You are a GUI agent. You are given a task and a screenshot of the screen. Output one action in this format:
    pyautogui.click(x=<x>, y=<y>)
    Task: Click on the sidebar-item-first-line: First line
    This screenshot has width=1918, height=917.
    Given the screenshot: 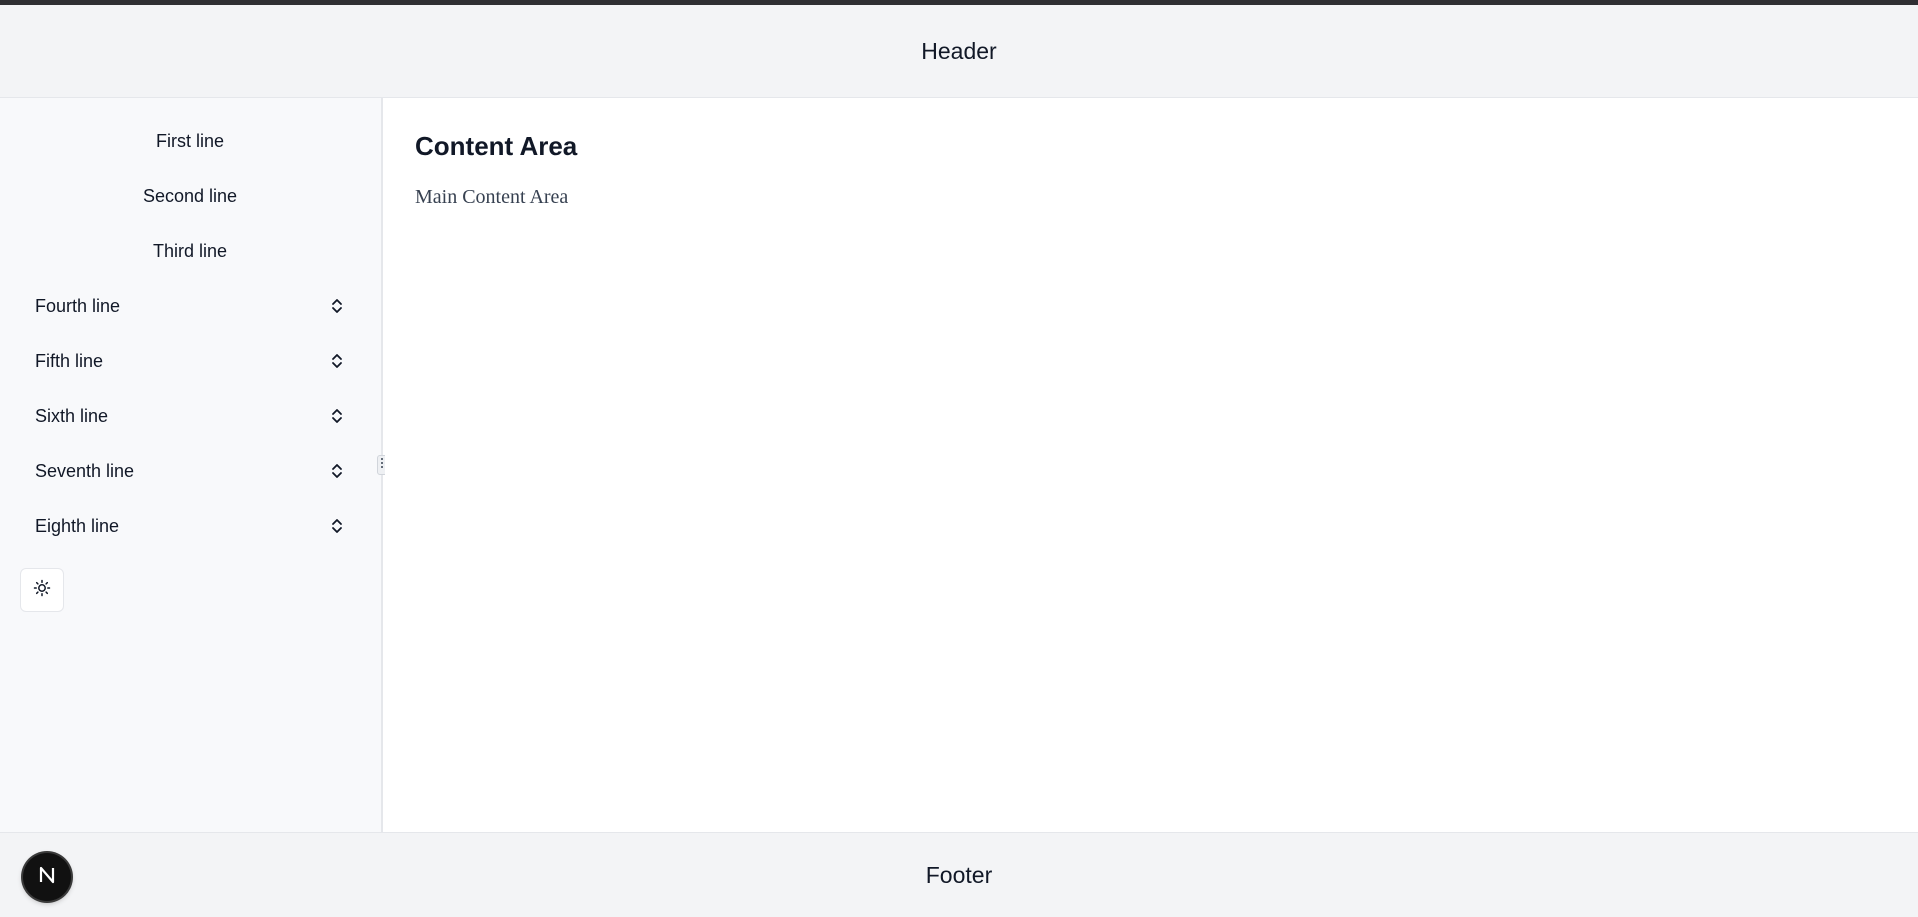 What is the action you would take?
    pyautogui.click(x=190, y=141)
    